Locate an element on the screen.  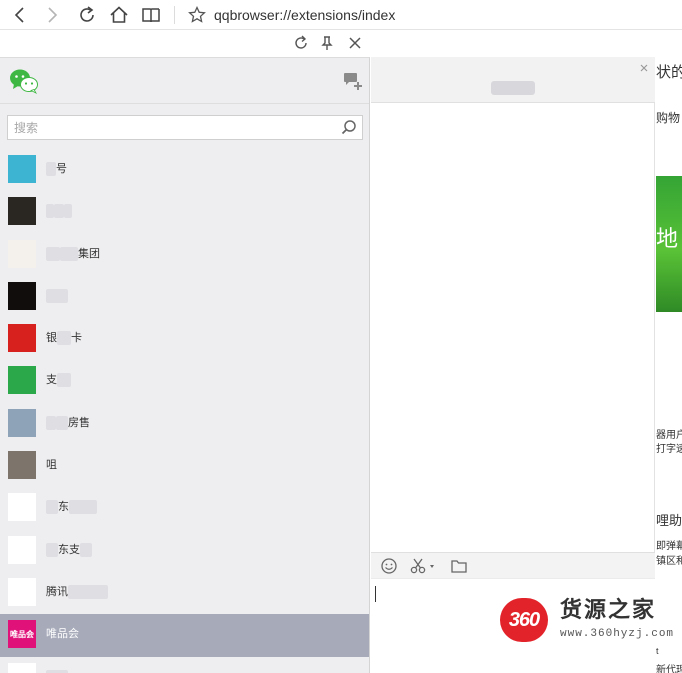
toolbar-separator is located at coordinates (174, 15).